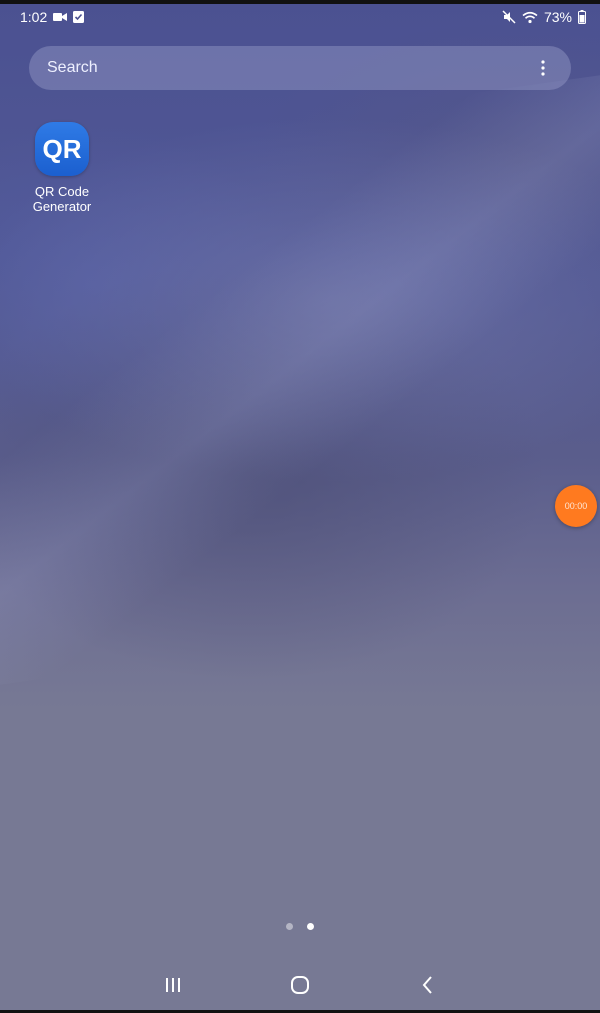  What do you see at coordinates (62, 149) in the screenshot?
I see `qr-code-app-icon: QR` at bounding box center [62, 149].